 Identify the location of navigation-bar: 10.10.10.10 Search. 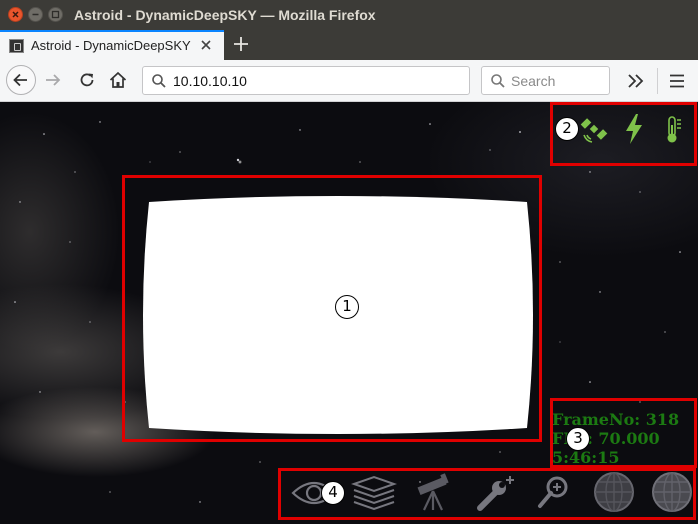
(349, 81).